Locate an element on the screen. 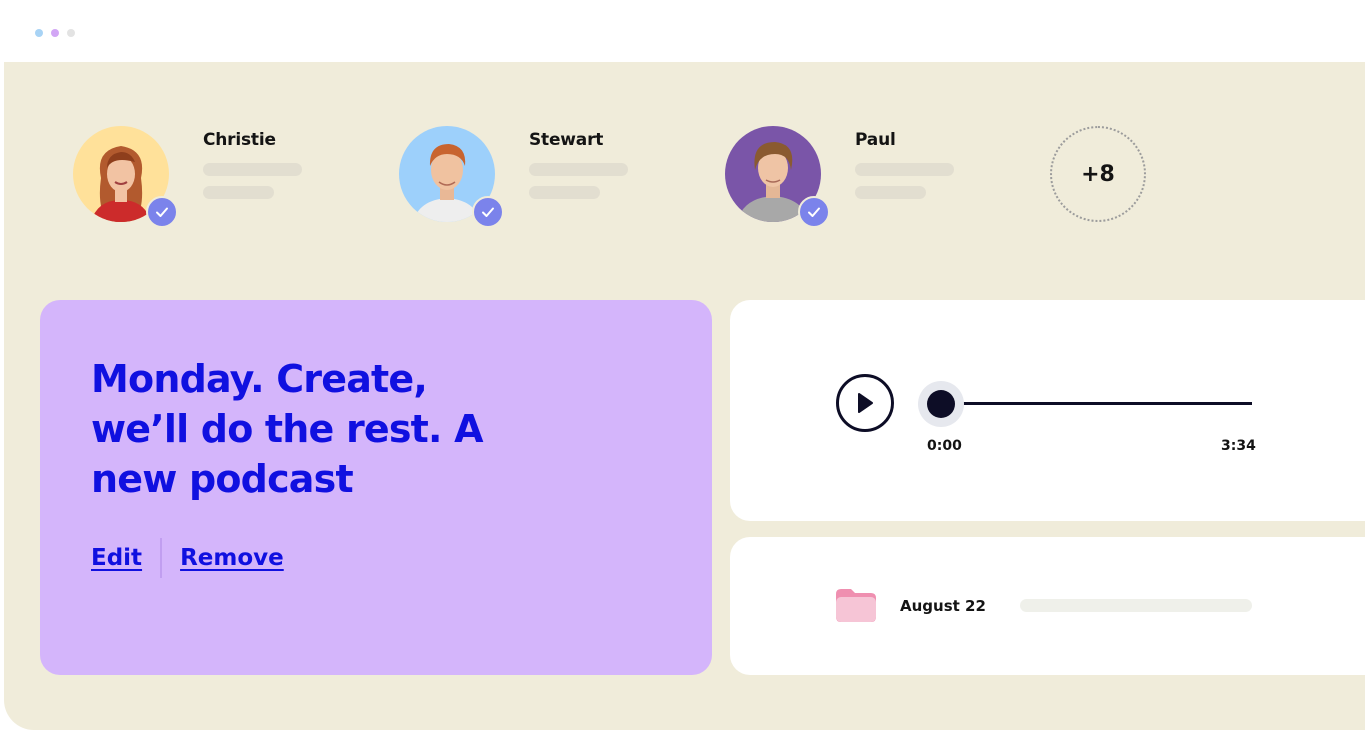 This screenshot has width=1365, height=735. member-name: Christie is located at coordinates (239, 140).